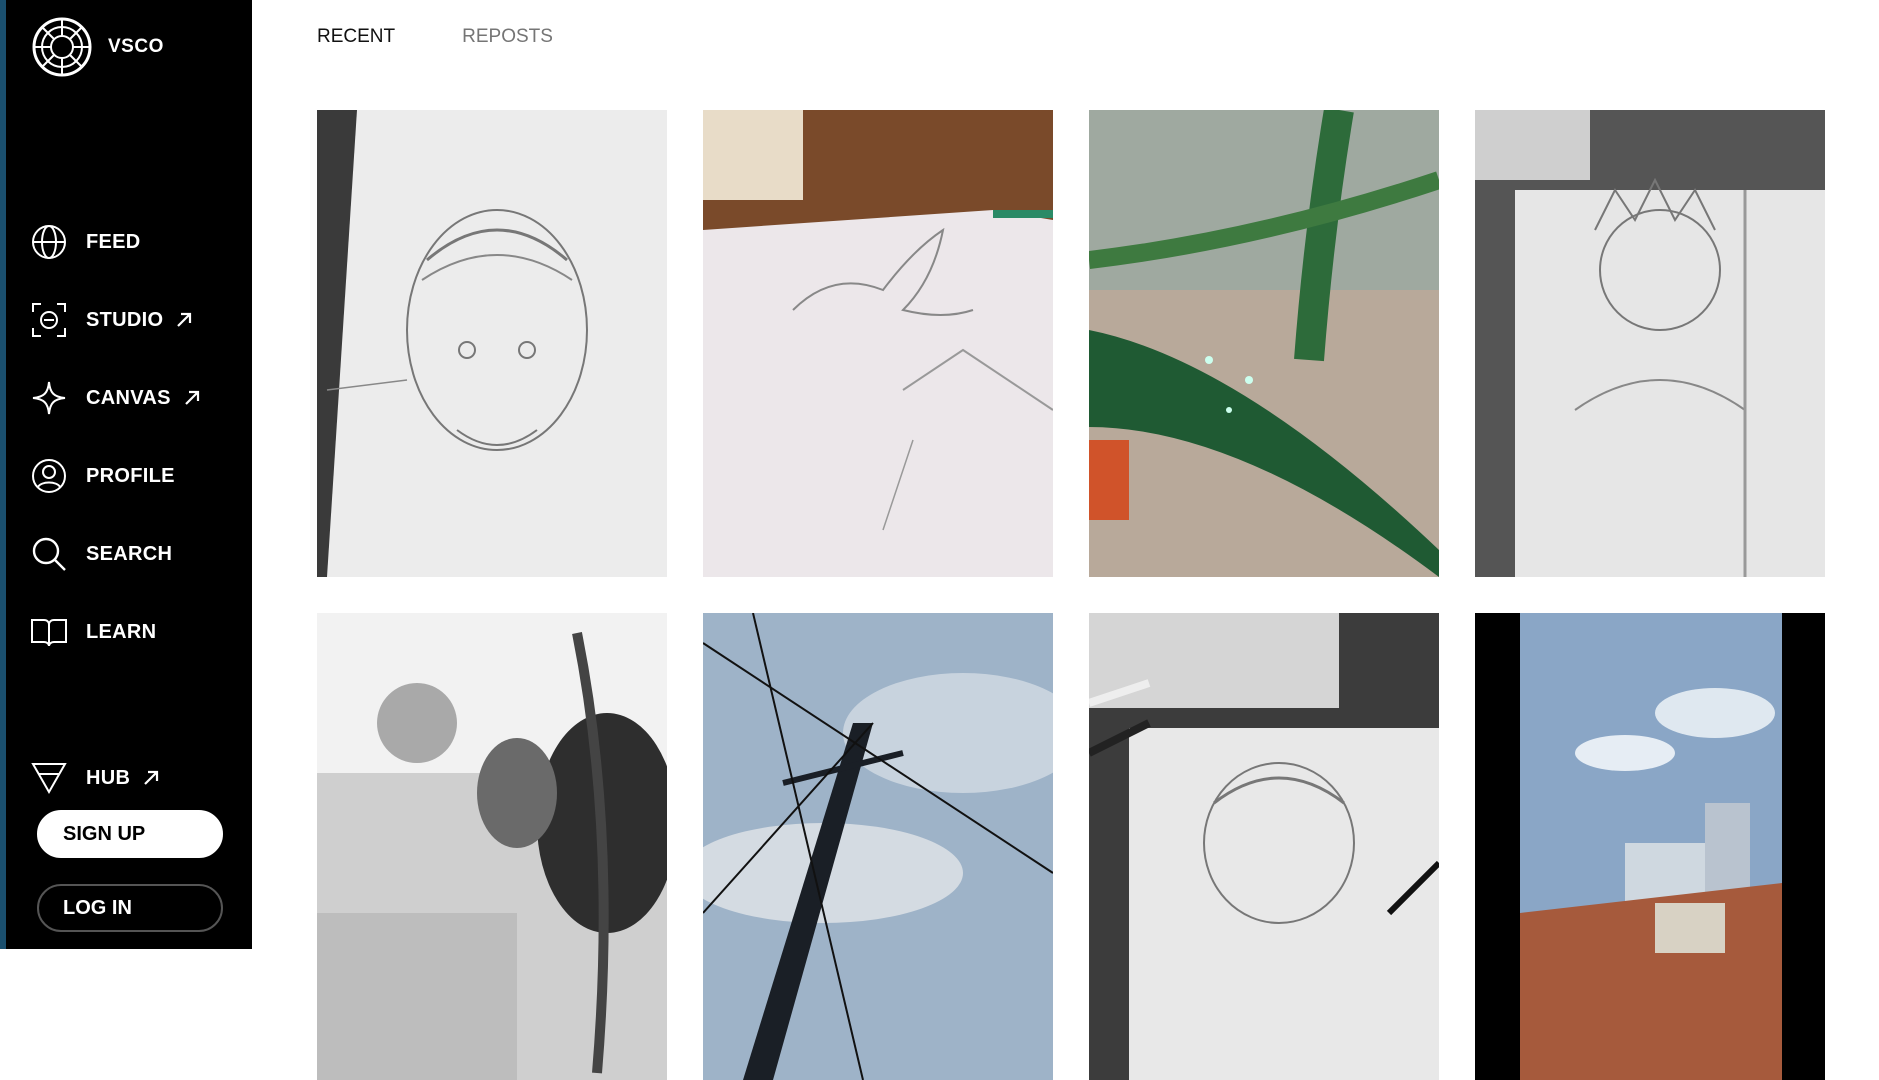 The width and height of the screenshot is (1879, 1080). I want to click on photo-crowd, so click(492, 846).